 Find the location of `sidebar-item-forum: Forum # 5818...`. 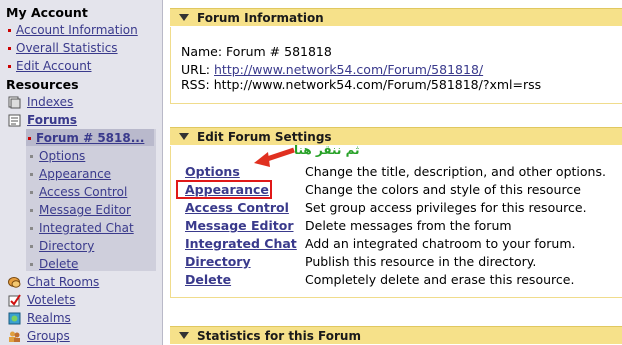

sidebar-item-forum: Forum # 5818... is located at coordinates (86, 138).